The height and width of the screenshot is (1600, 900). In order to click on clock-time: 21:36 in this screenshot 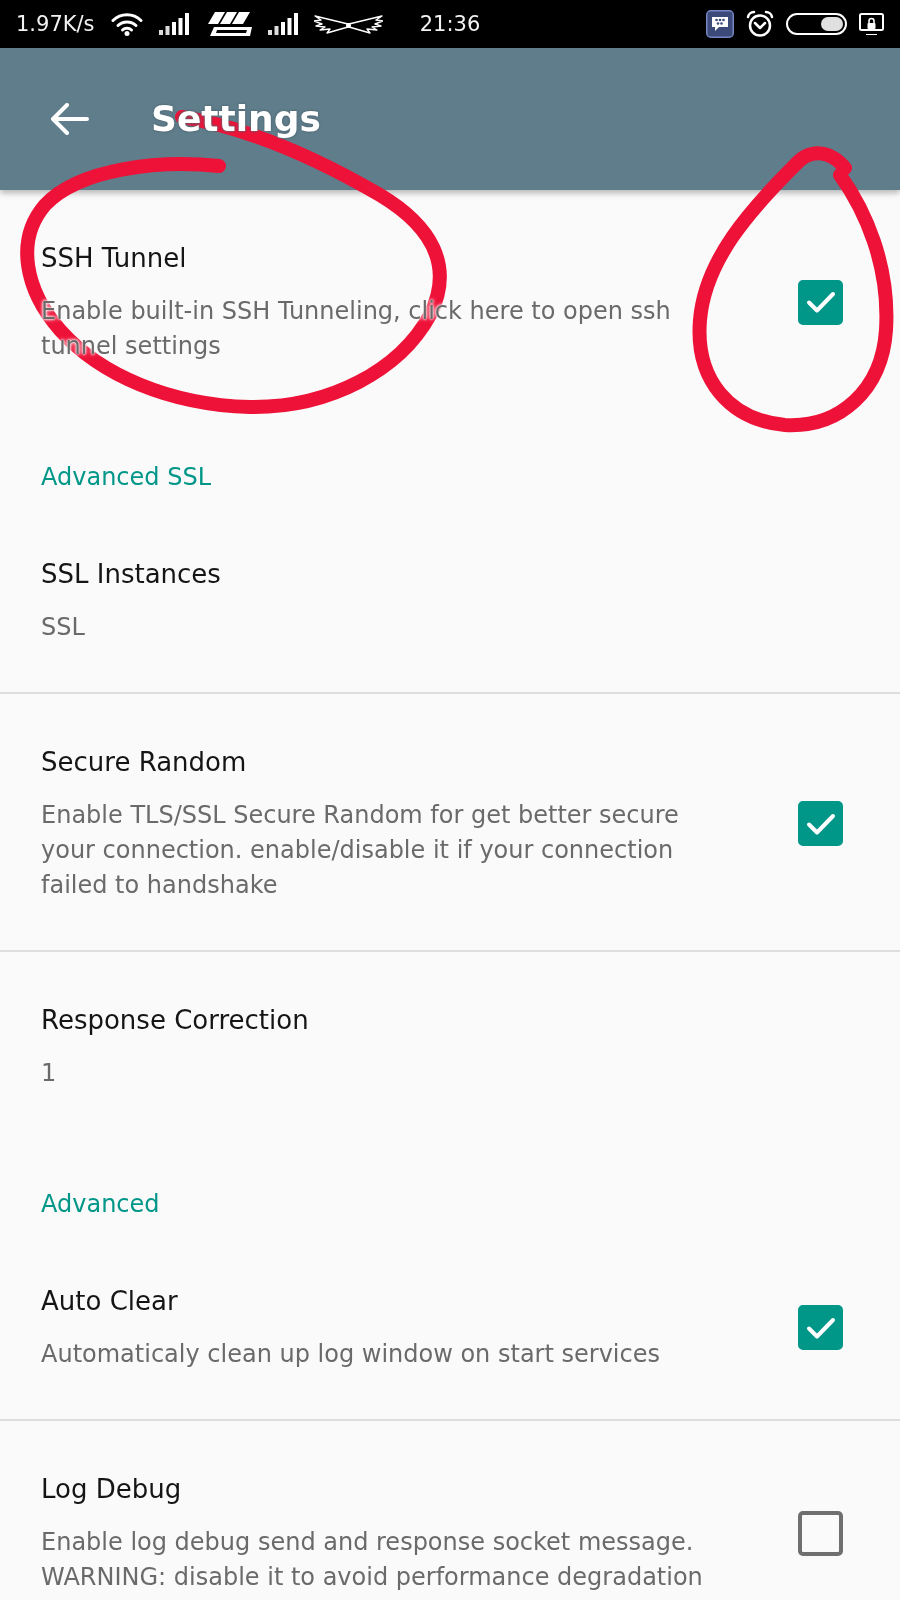, I will do `click(450, 24)`.